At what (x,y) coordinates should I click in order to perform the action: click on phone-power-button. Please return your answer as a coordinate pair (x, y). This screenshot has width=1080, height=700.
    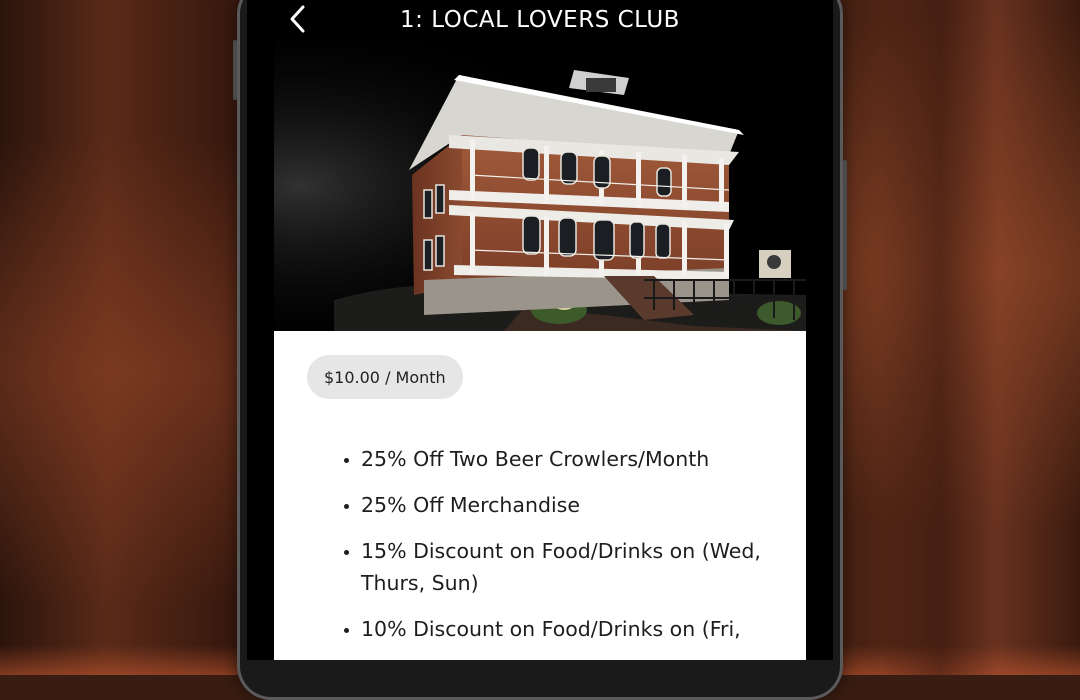
    Looking at the image, I should click on (845, 225).